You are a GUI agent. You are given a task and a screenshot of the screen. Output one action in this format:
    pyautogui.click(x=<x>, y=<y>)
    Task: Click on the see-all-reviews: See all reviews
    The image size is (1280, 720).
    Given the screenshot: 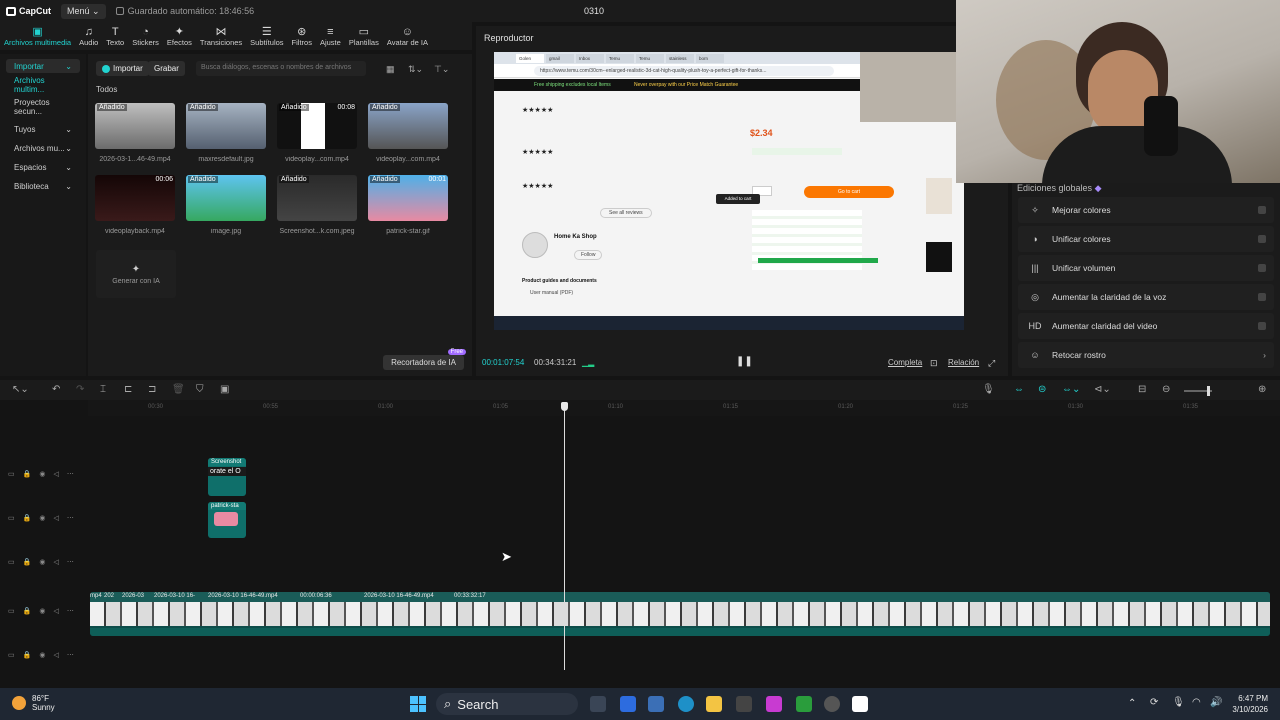 What is the action you would take?
    pyautogui.click(x=626, y=213)
    